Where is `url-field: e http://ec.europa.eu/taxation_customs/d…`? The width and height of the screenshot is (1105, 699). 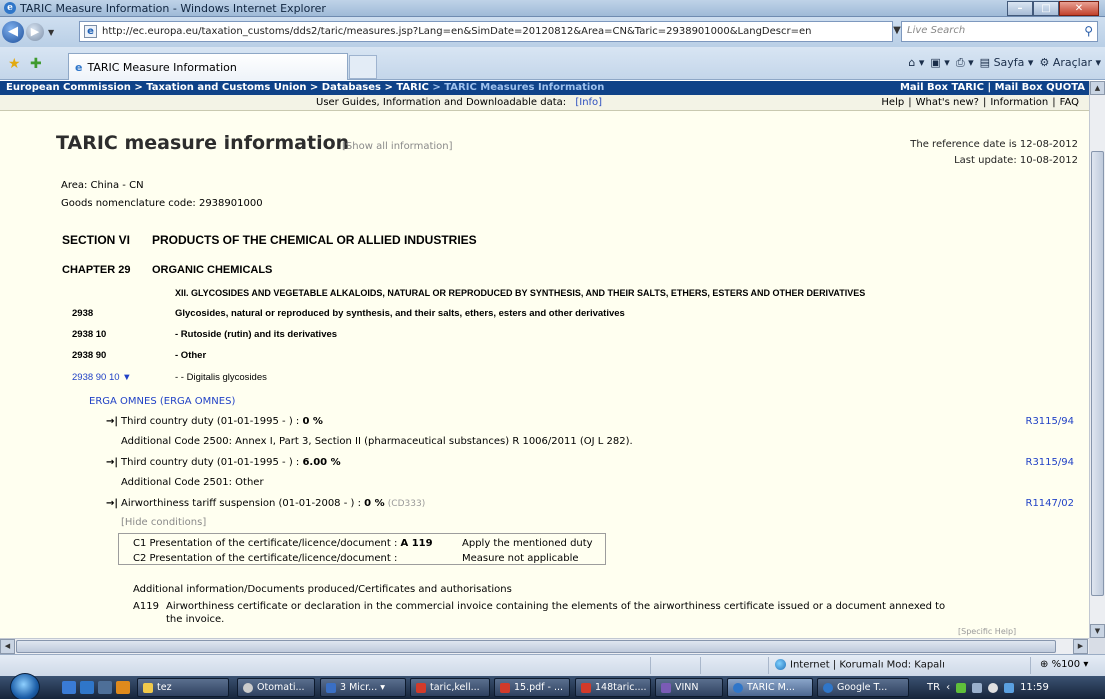
url-field: e http://ec.europa.eu/taxation_customs/d… is located at coordinates (486, 31).